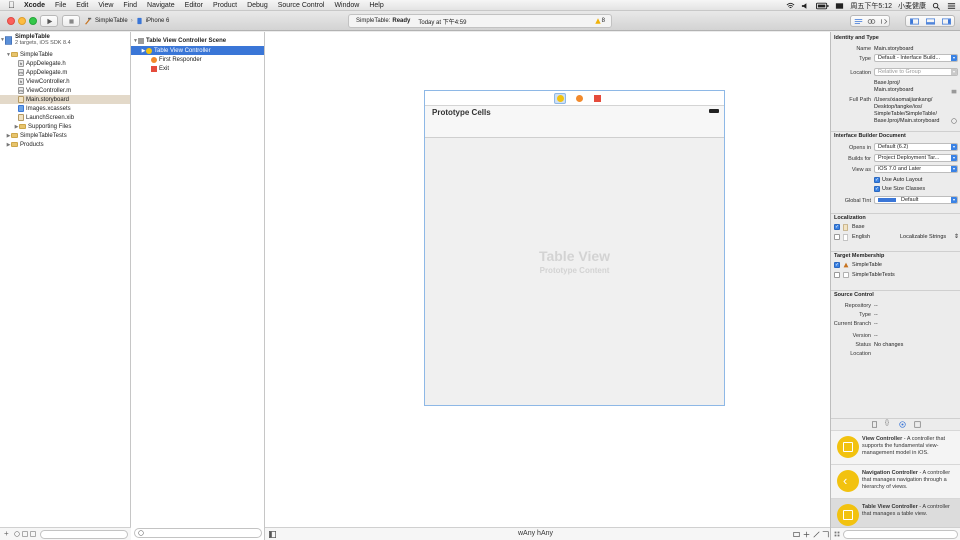 The image size is (960, 540). Describe the element at coordinates (65, 81) in the screenshot. I see `nav-file-viewcontroller-h: h ViewController.h` at that location.